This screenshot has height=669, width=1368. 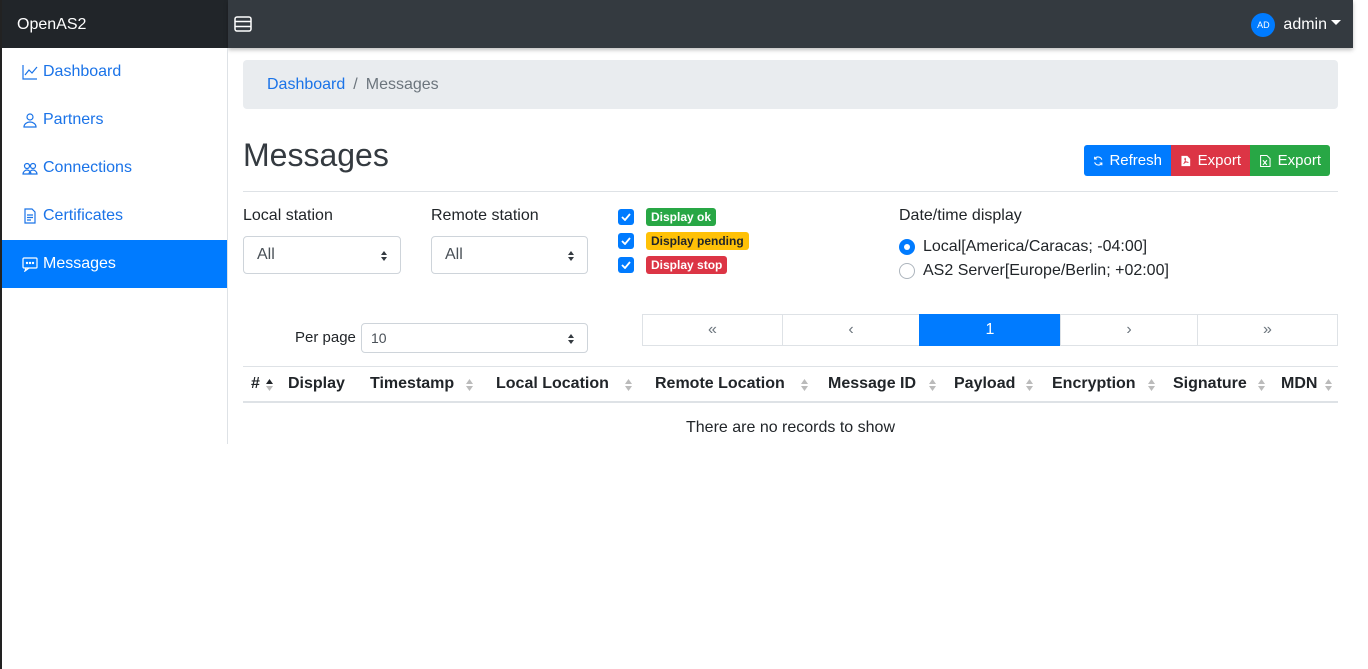 What do you see at coordinates (687, 265) in the screenshot?
I see `display-stop-badge: Display stop` at bounding box center [687, 265].